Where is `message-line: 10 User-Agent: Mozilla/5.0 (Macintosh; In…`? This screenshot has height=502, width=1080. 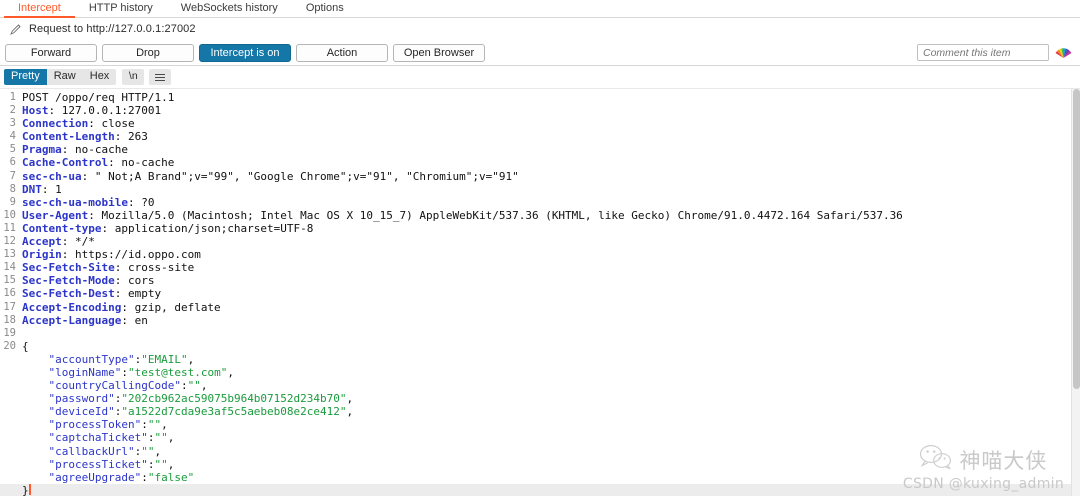 message-line: 10 User-Agent: Mozilla/5.0 (Macintosh; In… is located at coordinates (540, 215).